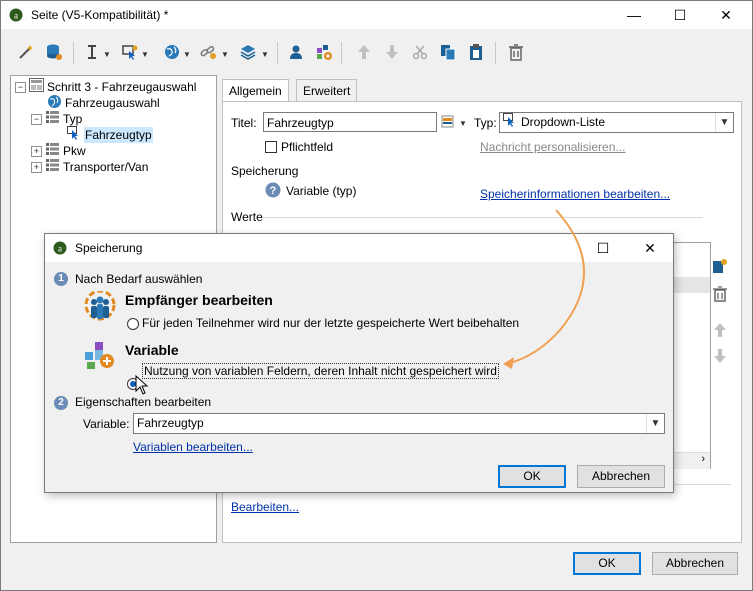  I want to click on tree-node-label: Fahrzeugtyp, so click(118, 135).